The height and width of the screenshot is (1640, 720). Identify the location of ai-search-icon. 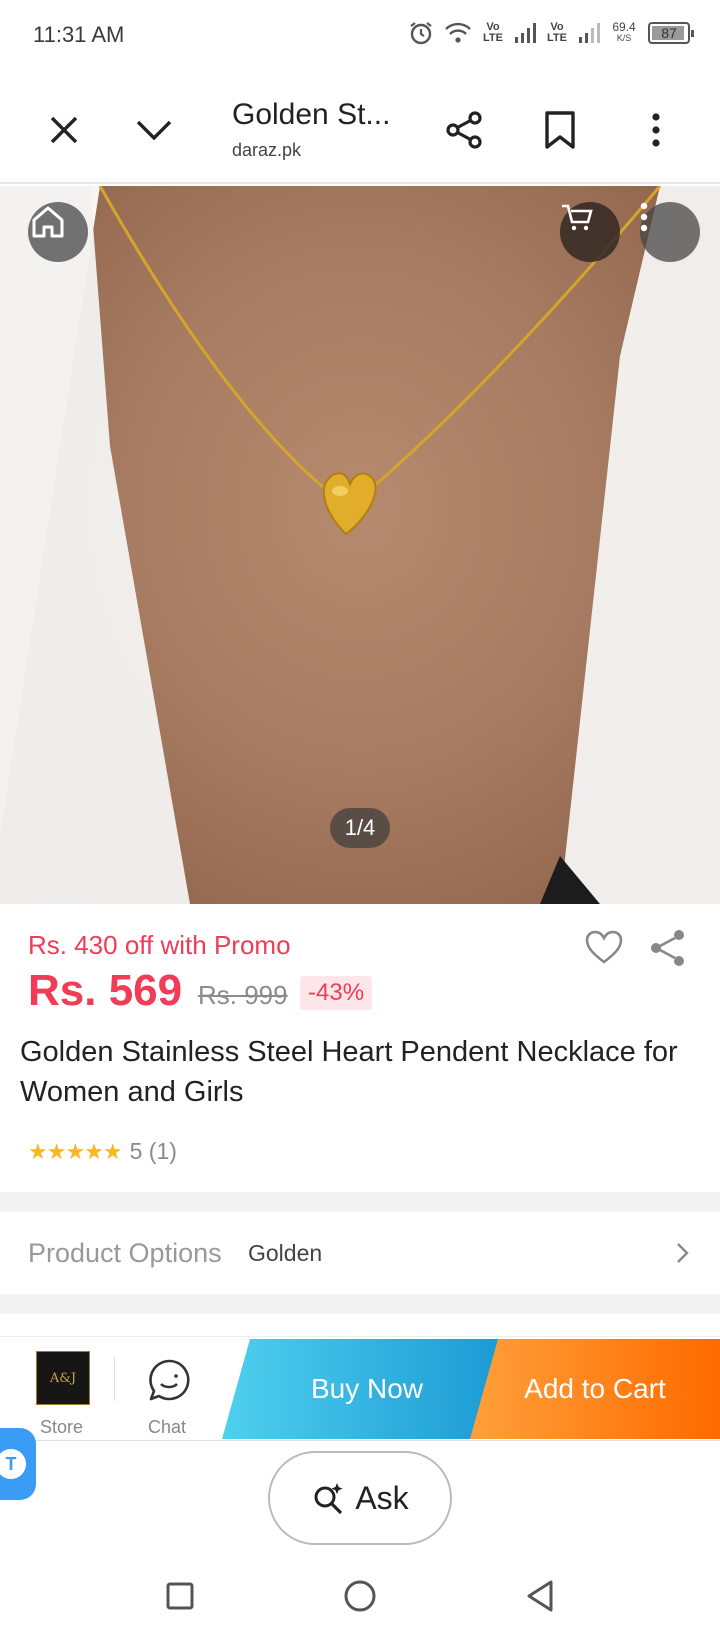
(328, 1499).